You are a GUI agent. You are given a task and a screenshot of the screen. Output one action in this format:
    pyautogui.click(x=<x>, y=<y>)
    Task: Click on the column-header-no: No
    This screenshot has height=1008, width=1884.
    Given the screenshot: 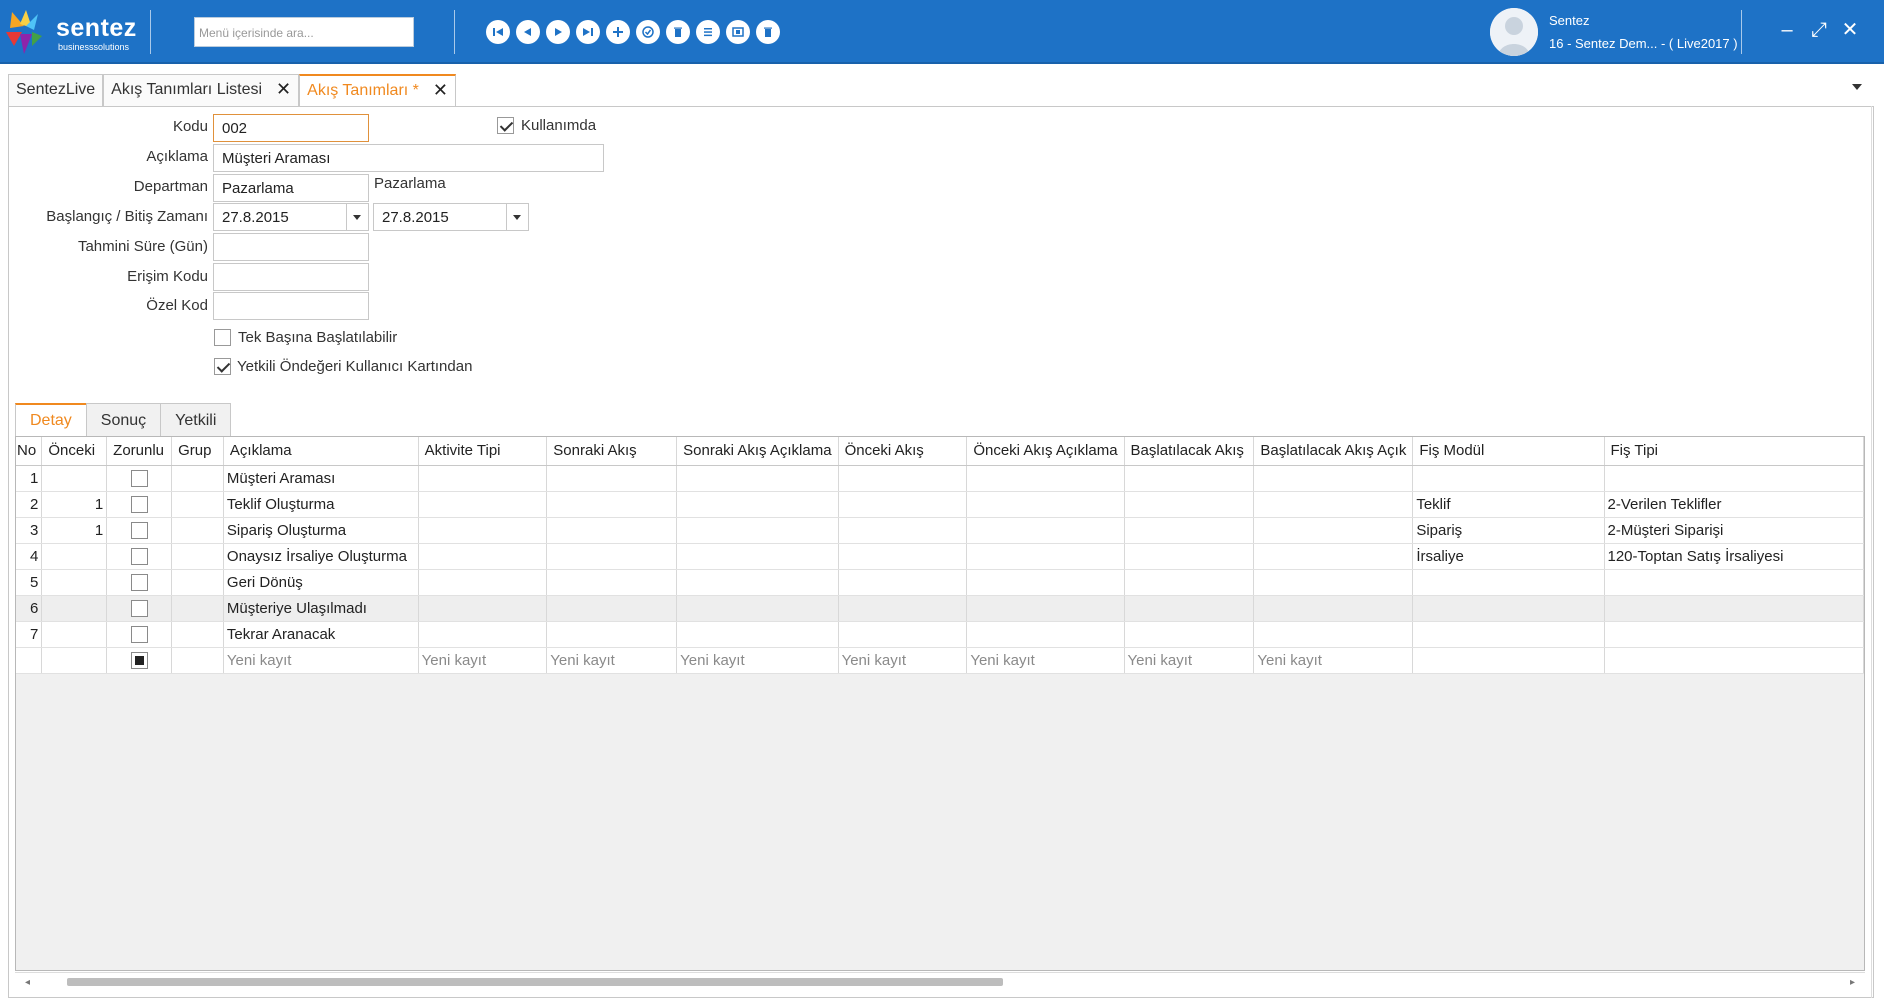 What is the action you would take?
    pyautogui.click(x=29, y=451)
    